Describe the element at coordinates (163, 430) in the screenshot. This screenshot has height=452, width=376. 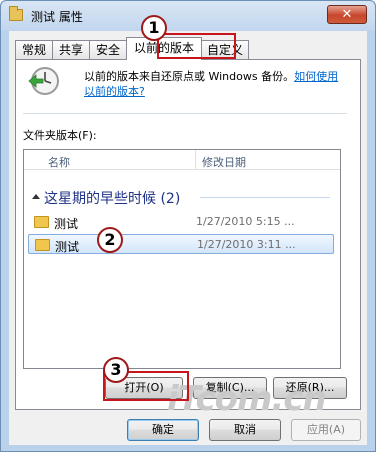
I see `ok-button: 确定` at that location.